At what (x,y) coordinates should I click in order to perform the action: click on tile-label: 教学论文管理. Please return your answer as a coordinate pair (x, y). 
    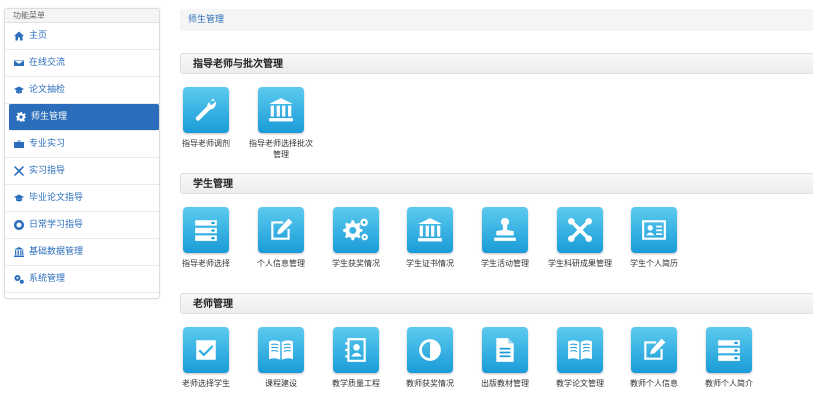
    Looking at the image, I should click on (580, 383).